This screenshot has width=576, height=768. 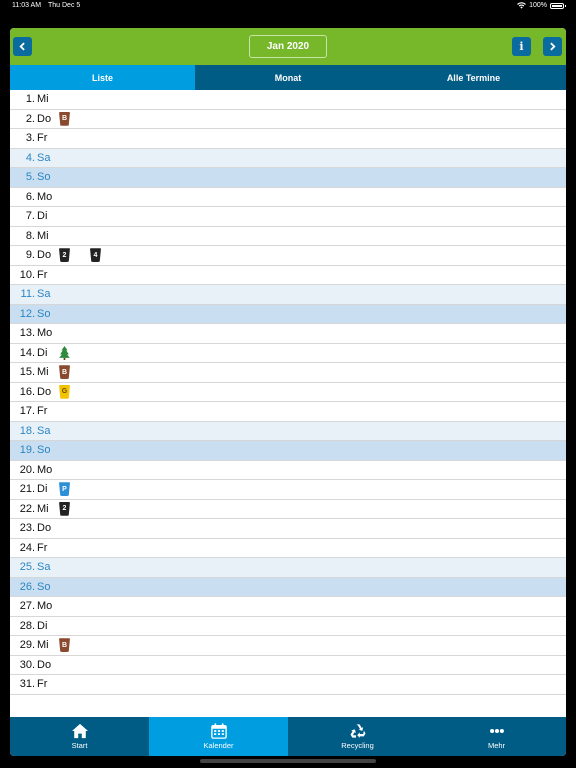 What do you see at coordinates (27, 625) in the screenshot?
I see `day-number: 28.` at bounding box center [27, 625].